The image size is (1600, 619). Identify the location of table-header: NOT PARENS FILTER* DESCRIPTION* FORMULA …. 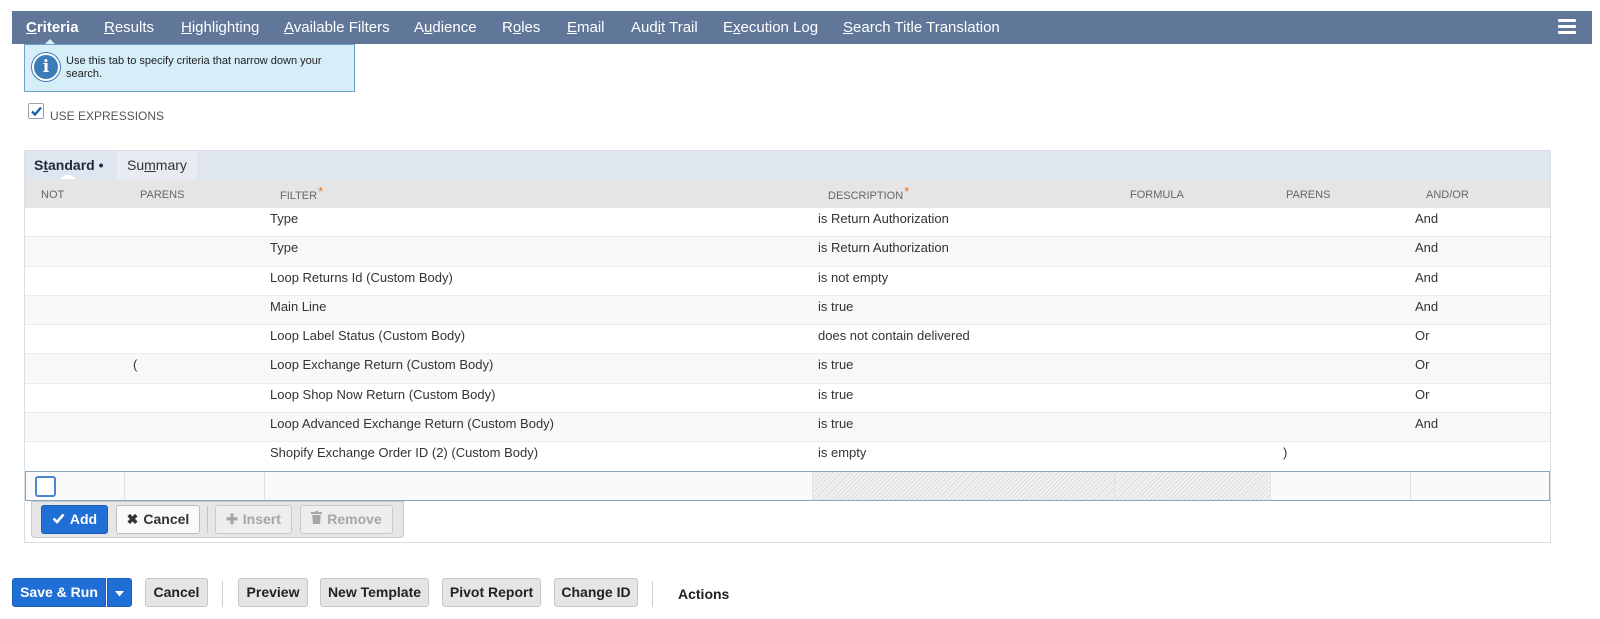
(787, 193).